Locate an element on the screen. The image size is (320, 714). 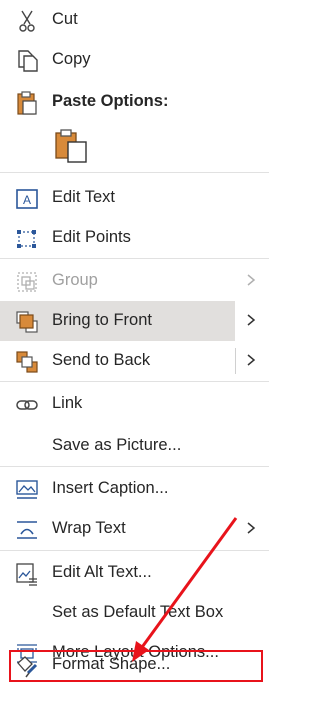
wrap-text-label: Wrap Text is located at coordinates (89, 528).